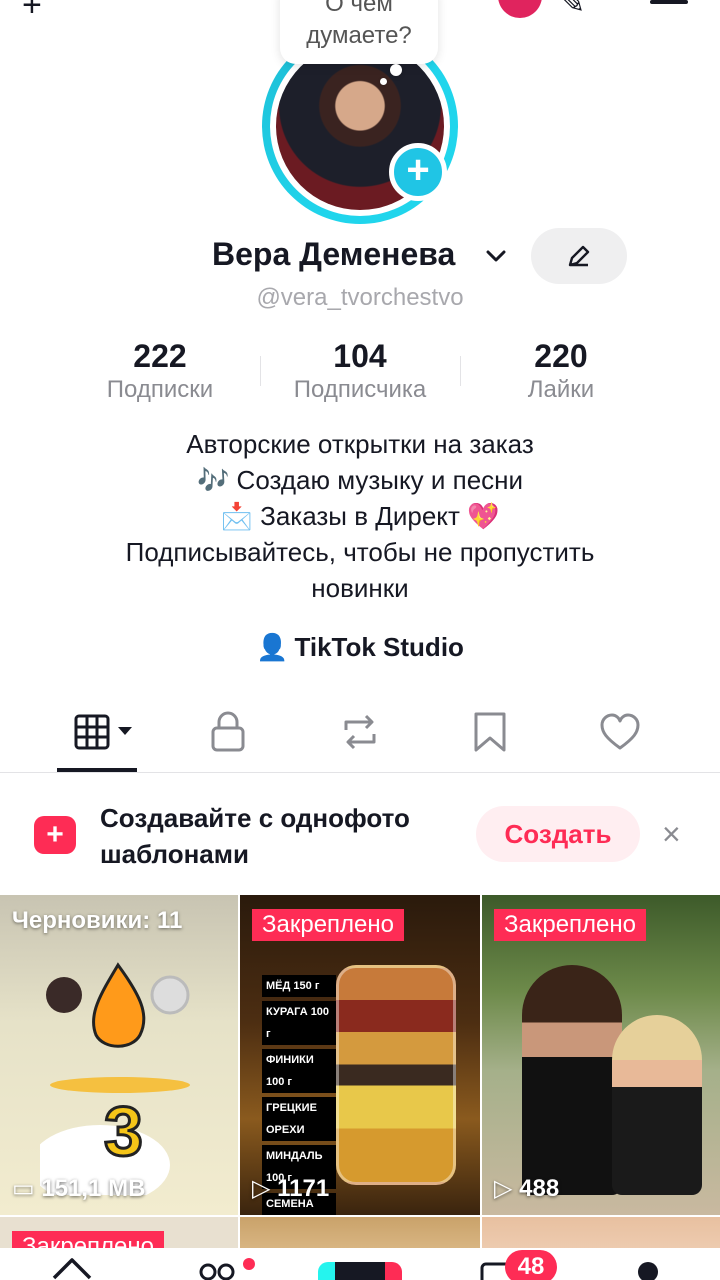  What do you see at coordinates (572, 1080) in the screenshot?
I see `person-image` at bounding box center [572, 1080].